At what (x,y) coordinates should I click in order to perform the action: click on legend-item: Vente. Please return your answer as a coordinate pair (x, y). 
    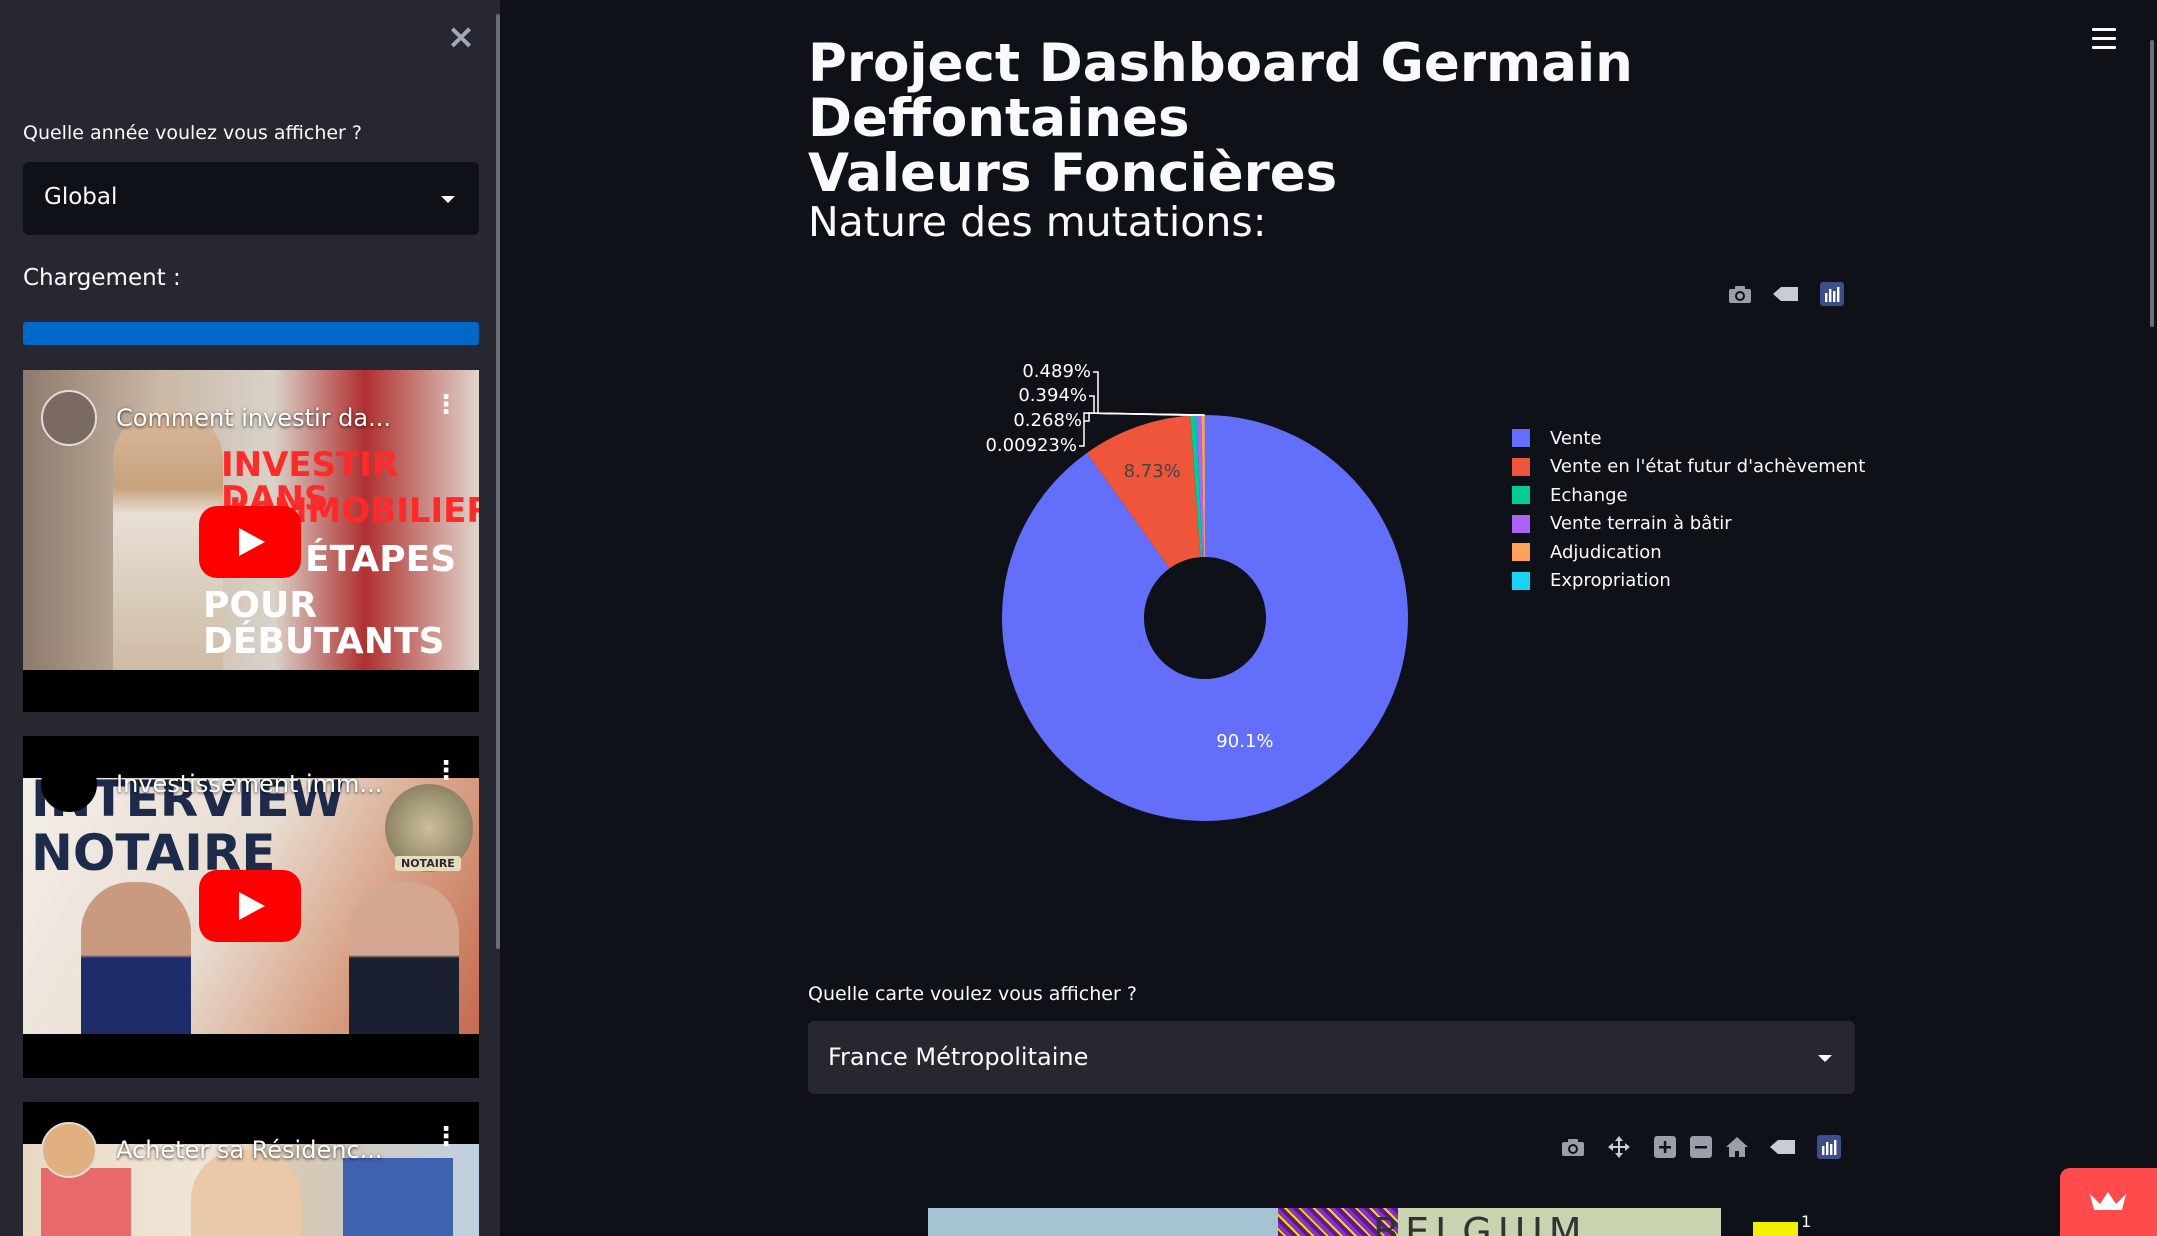
    Looking at the image, I should click on (1688, 438).